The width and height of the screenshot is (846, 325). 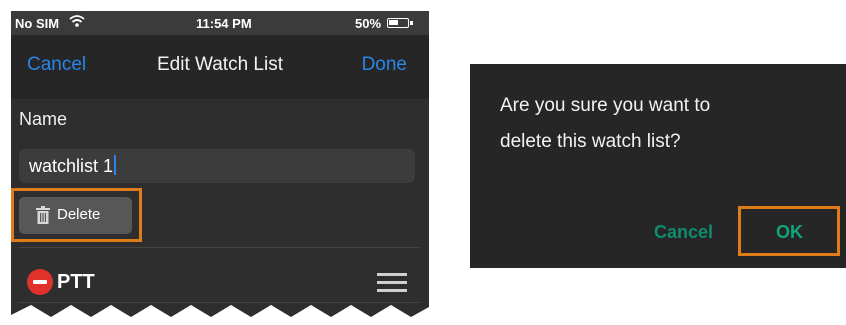 What do you see at coordinates (605, 105) in the screenshot?
I see `dialog-message-line: Are you sure you want to` at bounding box center [605, 105].